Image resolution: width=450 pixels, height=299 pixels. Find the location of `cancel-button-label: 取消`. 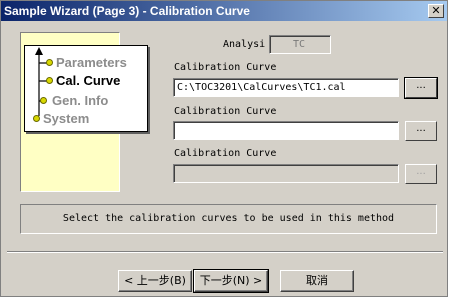

cancel-button-label: 取消 is located at coordinates (317, 280).